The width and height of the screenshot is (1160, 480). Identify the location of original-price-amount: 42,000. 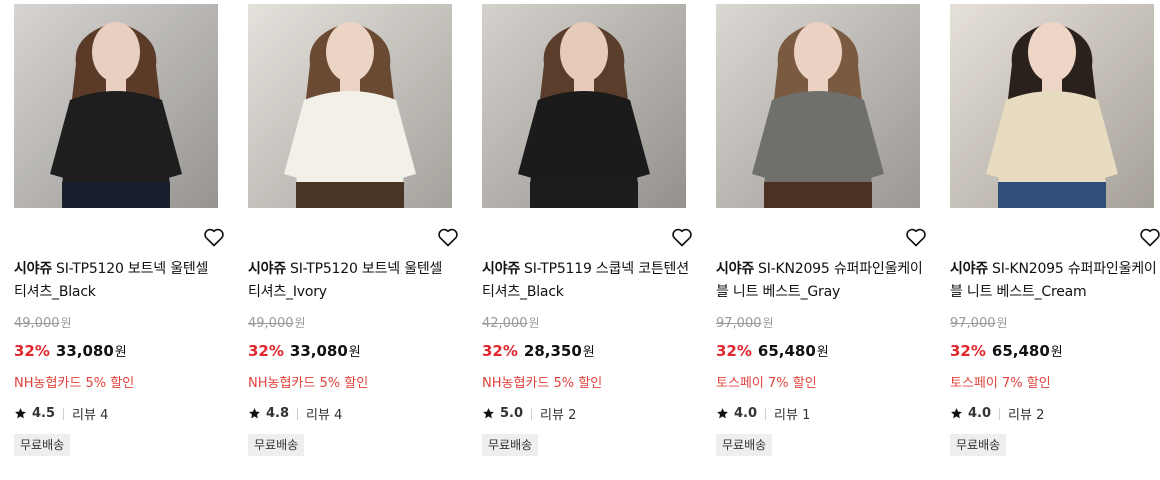
(505, 323).